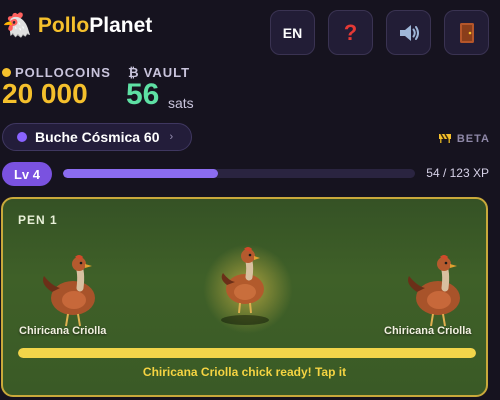 This screenshot has height=400, width=500. Describe the element at coordinates (438, 294) in the screenshot. I see `chicken-right` at that location.